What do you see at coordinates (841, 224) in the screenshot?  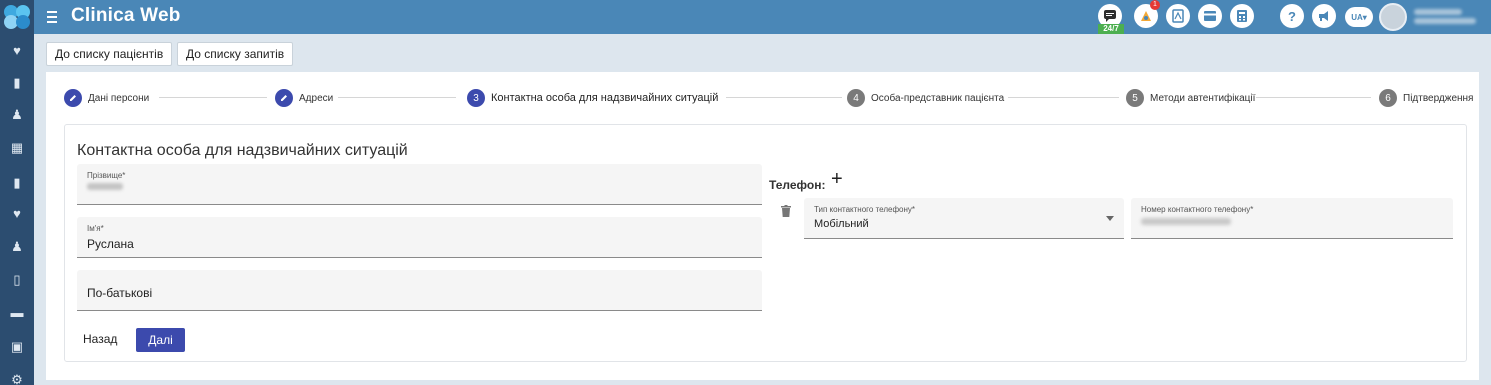 I see `phone-type-value: Мобільний` at bounding box center [841, 224].